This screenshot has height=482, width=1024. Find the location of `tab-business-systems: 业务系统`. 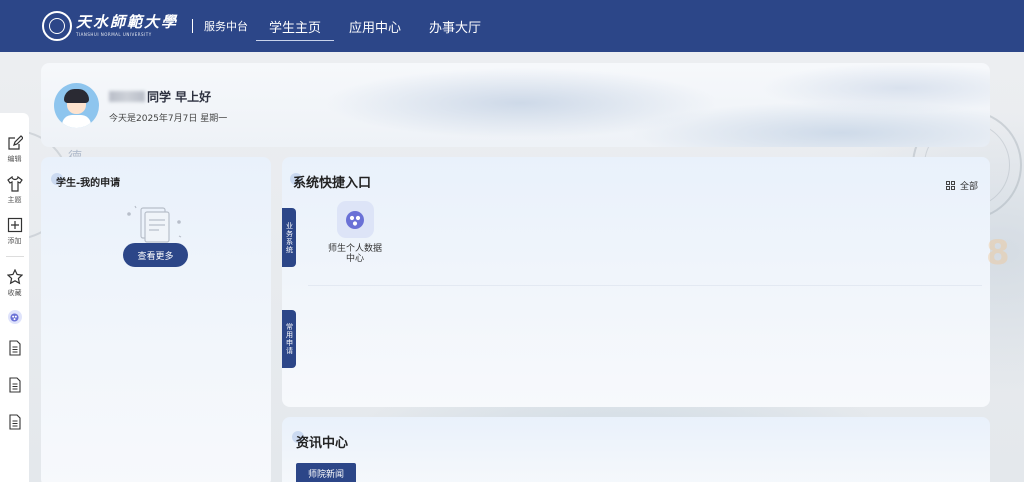

tab-business-systems: 业务系统 is located at coordinates (289, 237).